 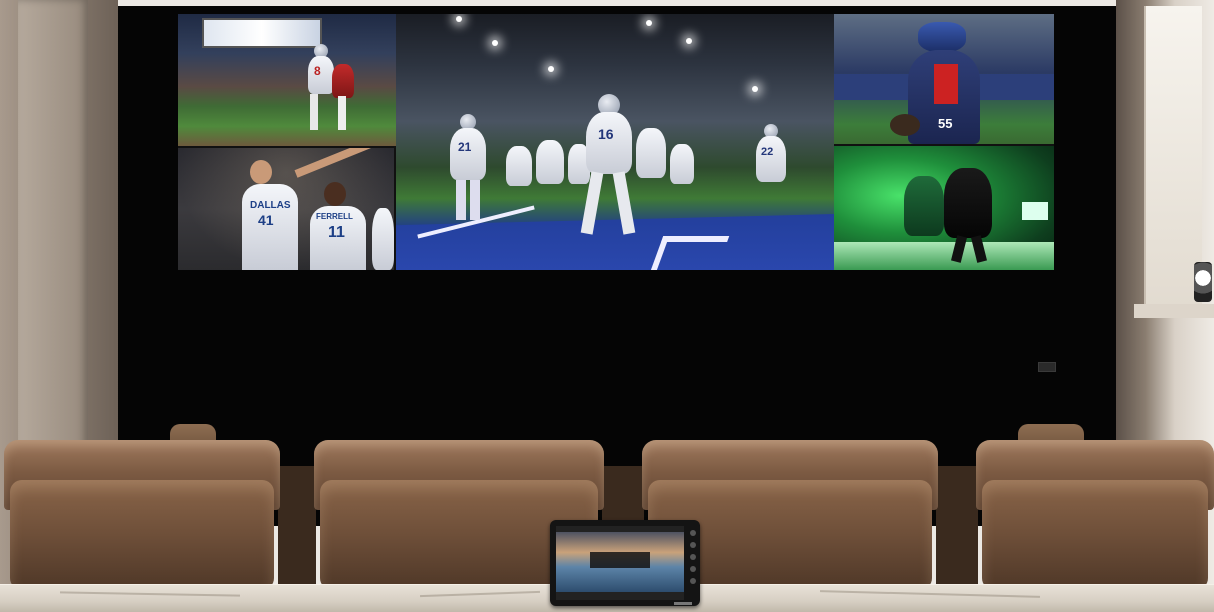 I want to click on player-16: 16, so click(x=609, y=143).